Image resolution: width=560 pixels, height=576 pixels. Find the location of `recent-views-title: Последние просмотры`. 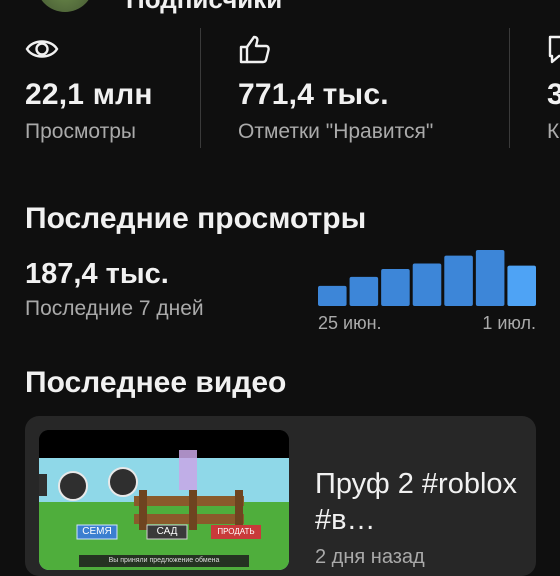

recent-views-title: Последние просмотры is located at coordinates (196, 218).